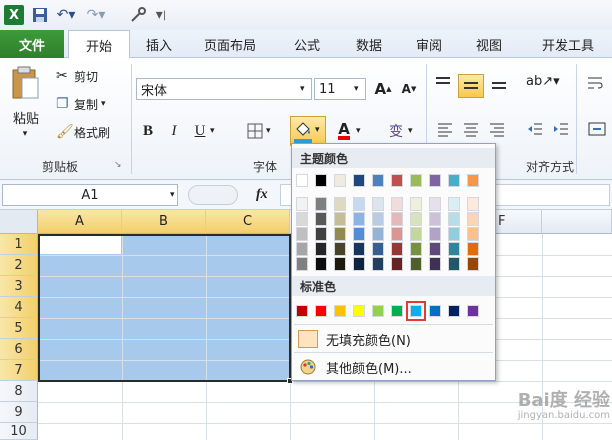 The height and width of the screenshot is (440, 612). Describe the element at coordinates (498, 131) in the screenshot. I see `align-right-icon` at that location.